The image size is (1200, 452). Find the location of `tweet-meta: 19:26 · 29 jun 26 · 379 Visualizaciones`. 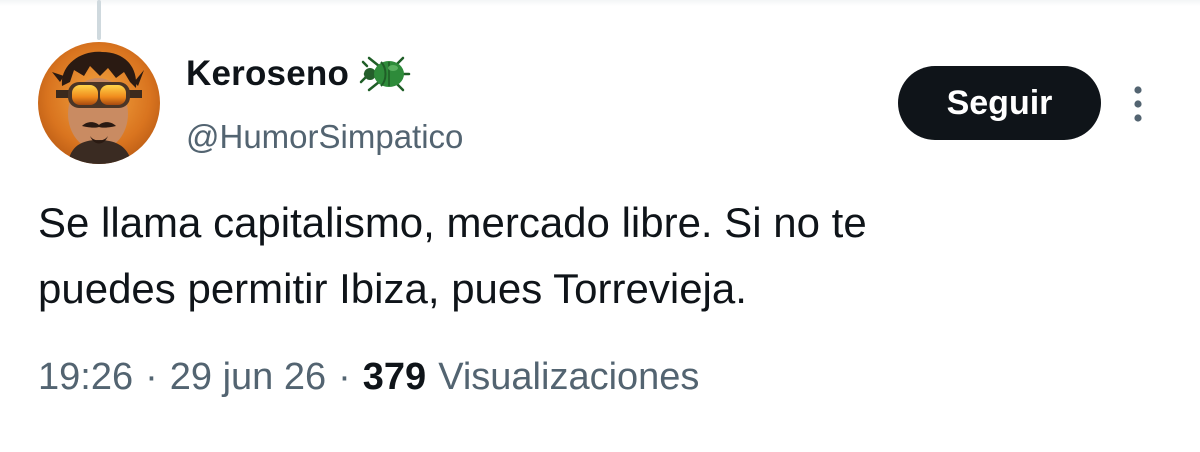

tweet-meta: 19:26 · 29 jun 26 · 379 Visualizaciones is located at coordinates (368, 377).